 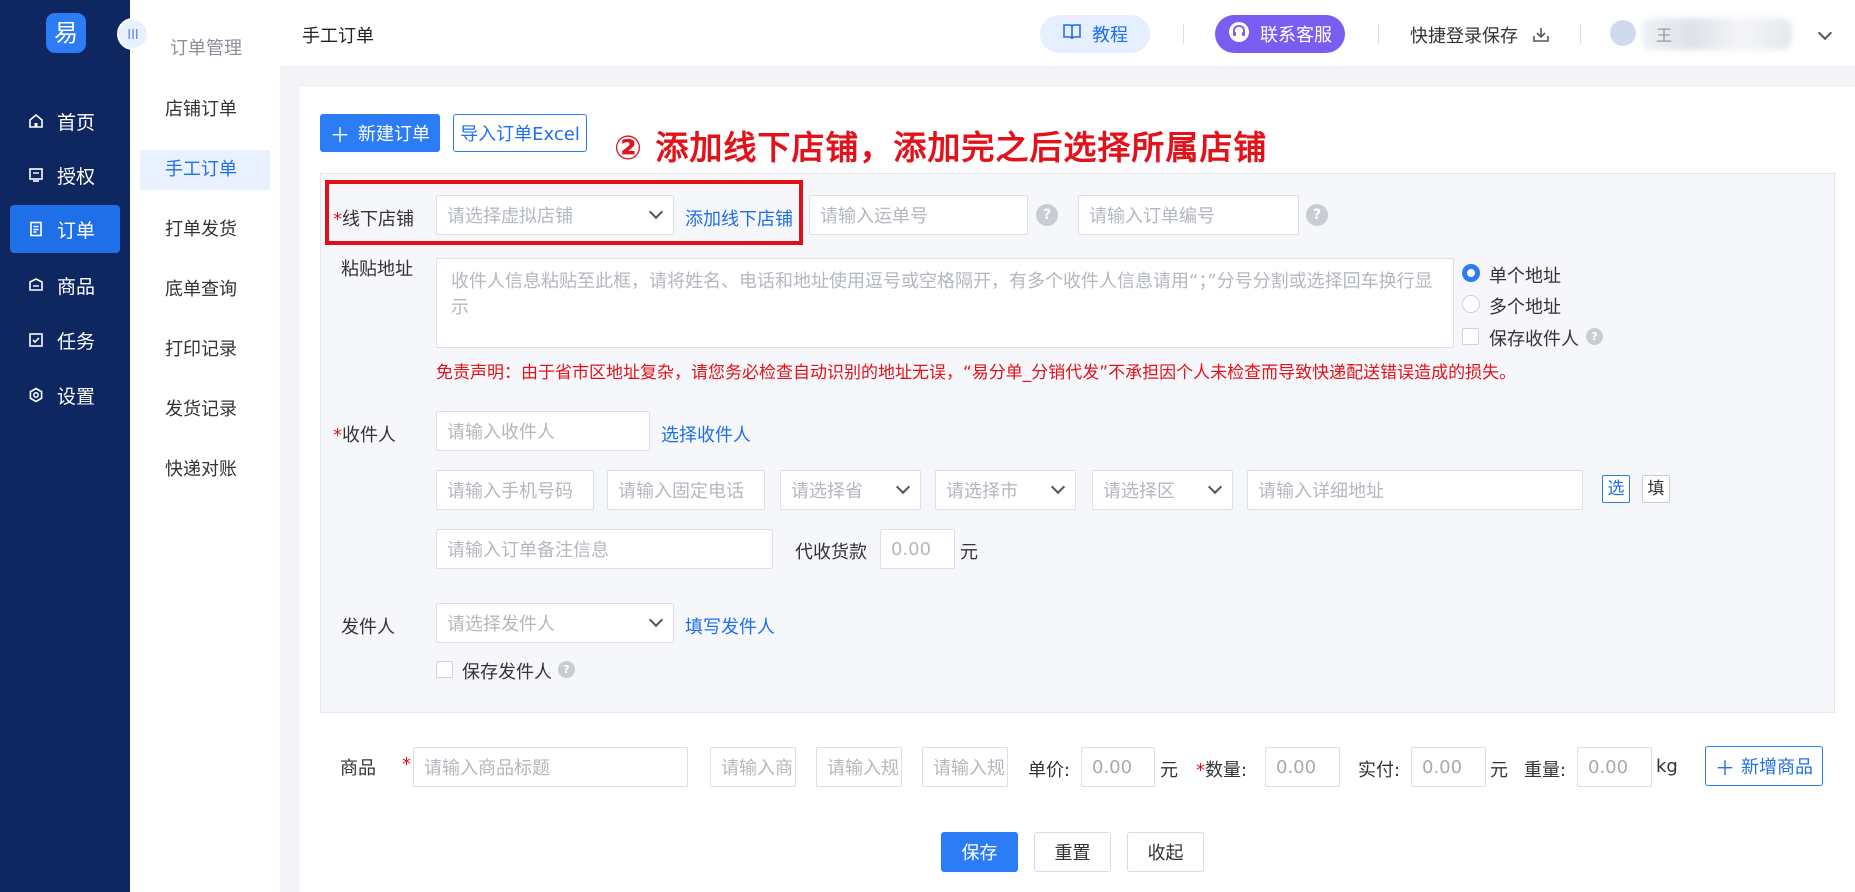 What do you see at coordinates (1110, 35) in the screenshot?
I see `tutorial-label: 教程` at bounding box center [1110, 35].